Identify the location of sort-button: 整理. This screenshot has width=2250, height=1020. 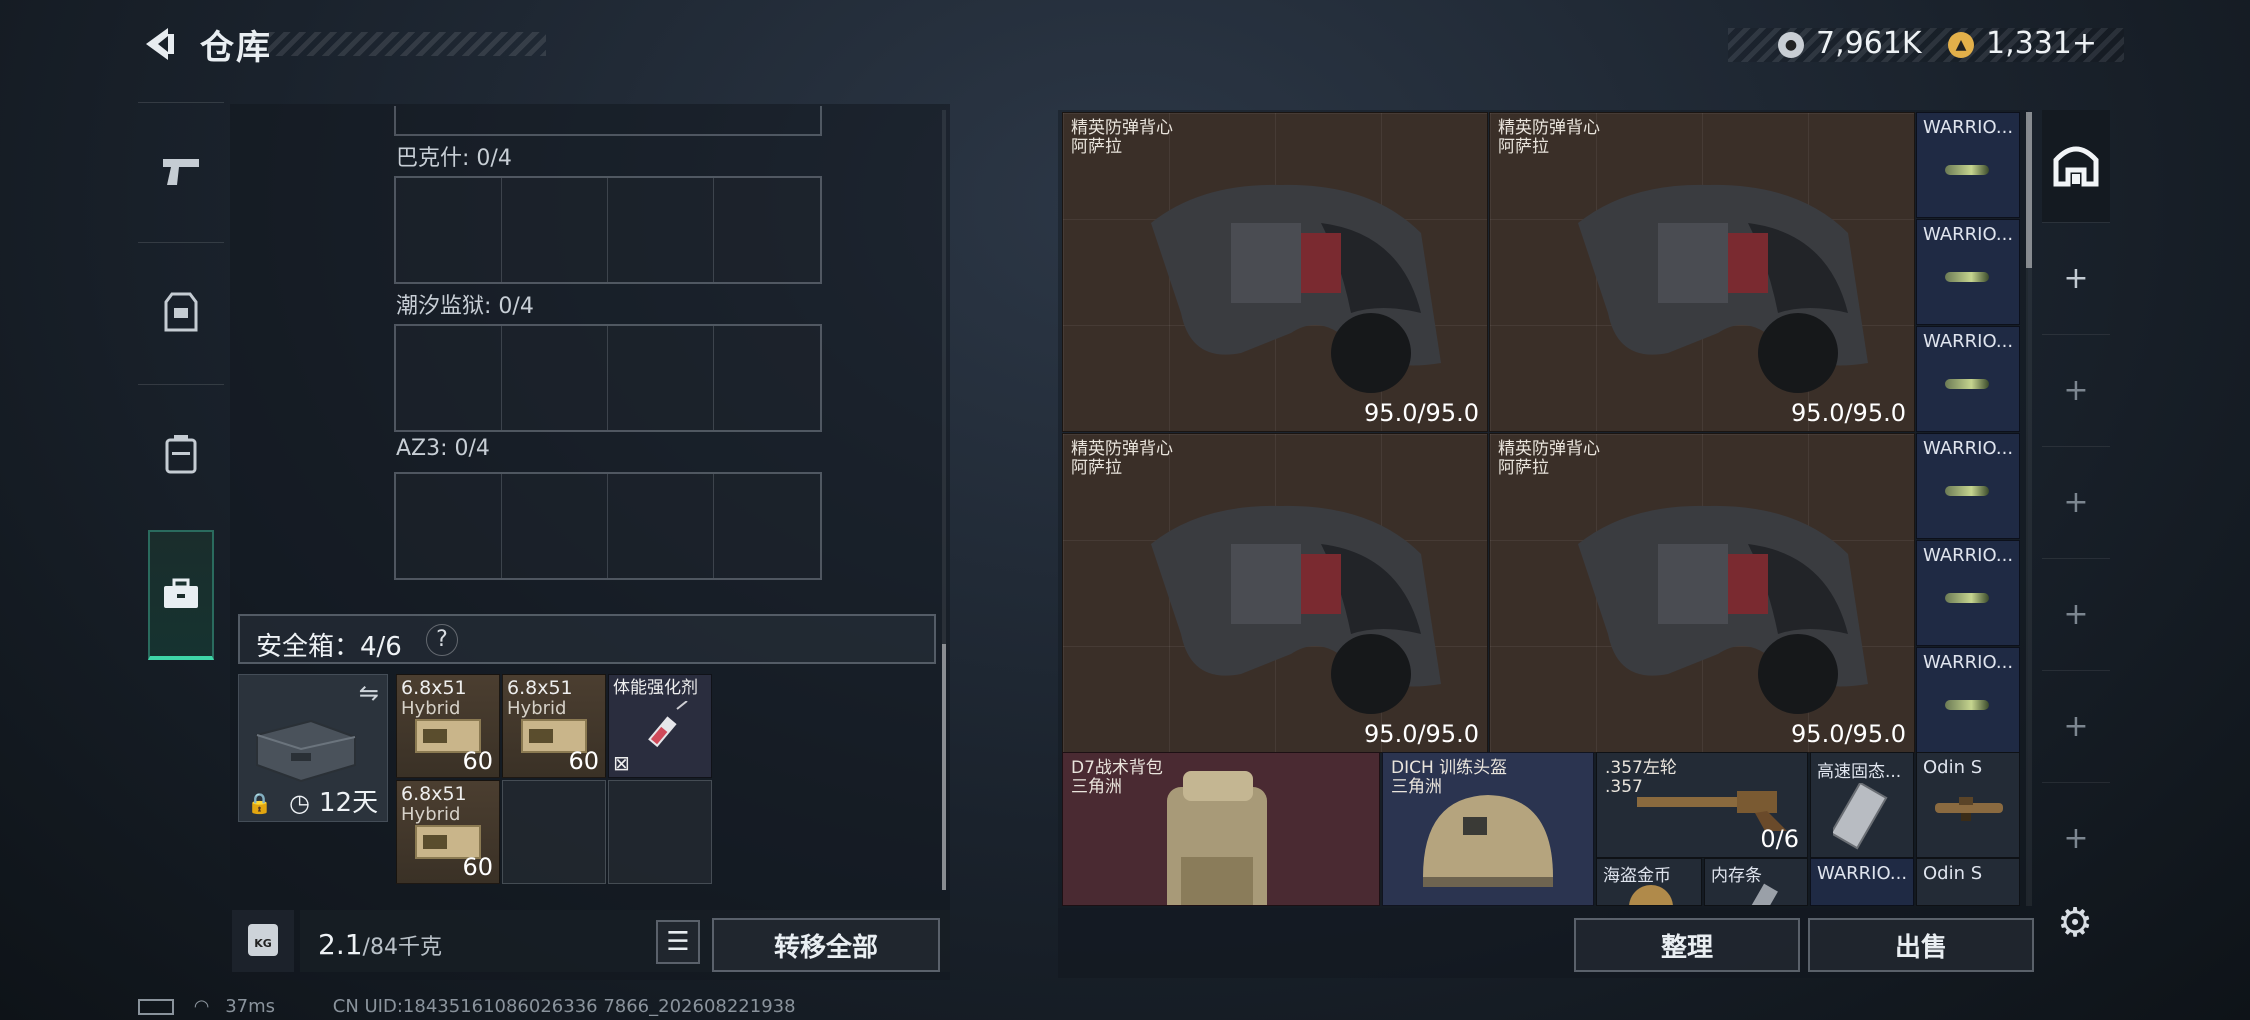
(1687, 945).